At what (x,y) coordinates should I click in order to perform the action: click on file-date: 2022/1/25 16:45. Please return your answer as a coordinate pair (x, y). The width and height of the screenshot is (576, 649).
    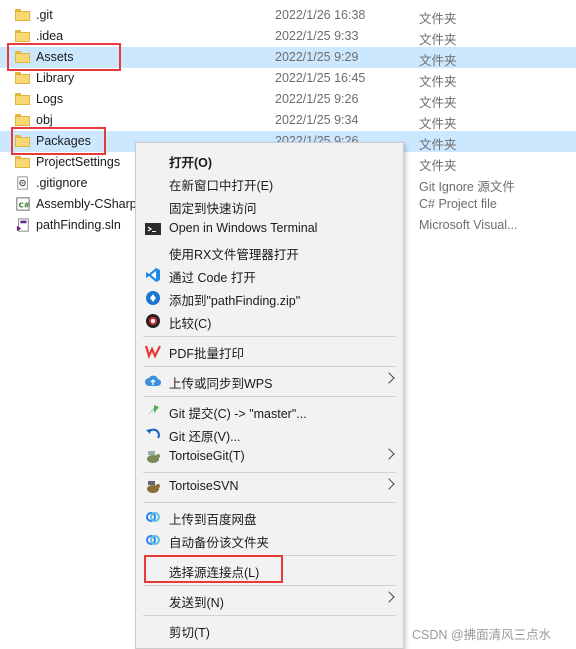
    Looking at the image, I should click on (320, 78).